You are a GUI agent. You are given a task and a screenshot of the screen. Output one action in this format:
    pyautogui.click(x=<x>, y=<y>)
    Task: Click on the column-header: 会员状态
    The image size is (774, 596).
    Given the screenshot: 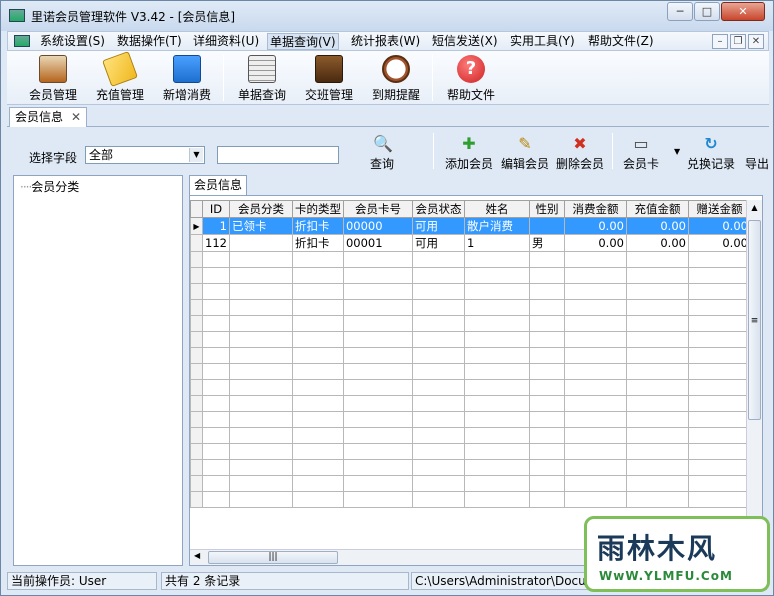 What is the action you would take?
    pyautogui.click(x=438, y=209)
    